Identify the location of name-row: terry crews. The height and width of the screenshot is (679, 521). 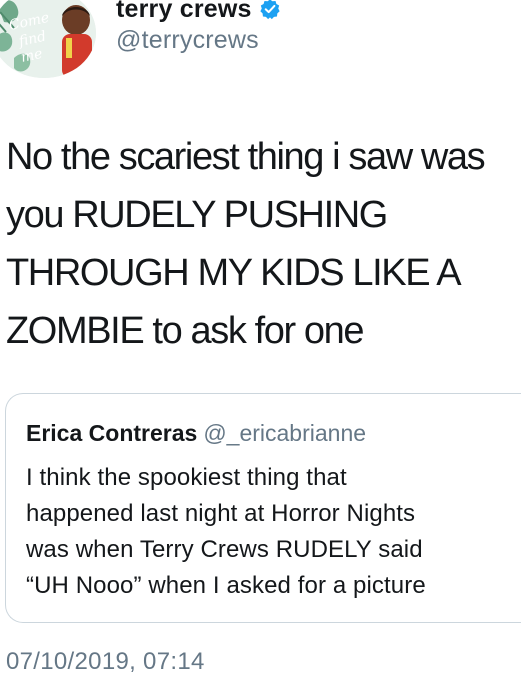
(198, 13).